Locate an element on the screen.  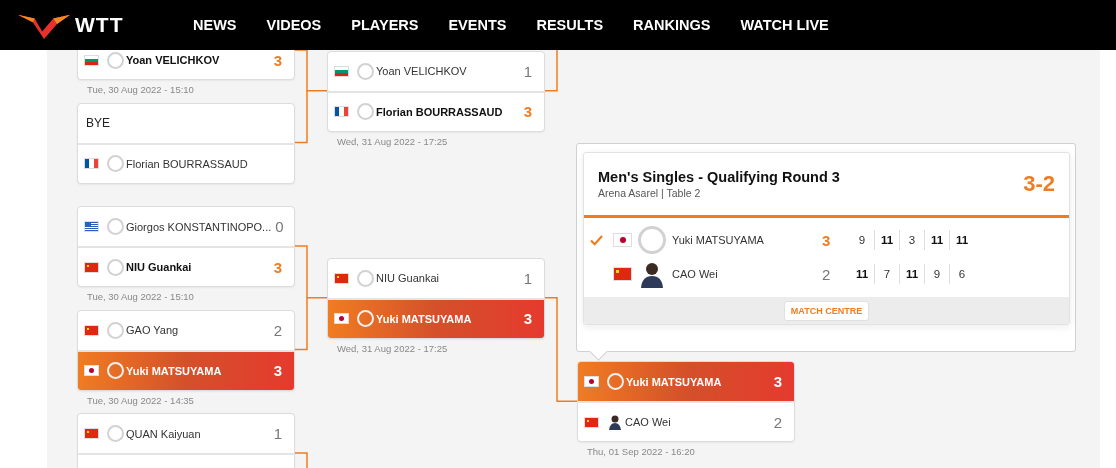
player-name: GAO Yang is located at coordinates (153, 330).